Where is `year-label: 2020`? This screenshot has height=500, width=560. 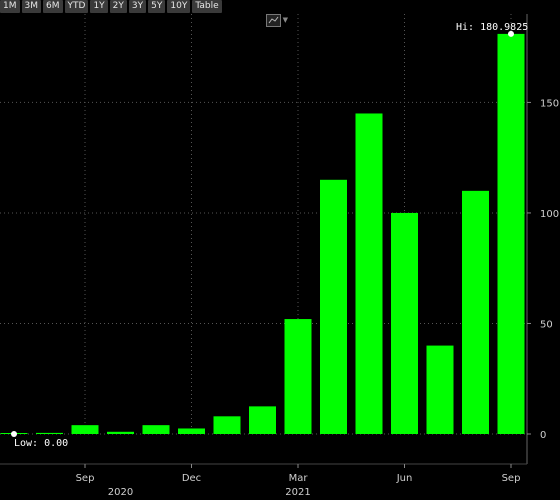
year-label: 2020 is located at coordinates (120, 492).